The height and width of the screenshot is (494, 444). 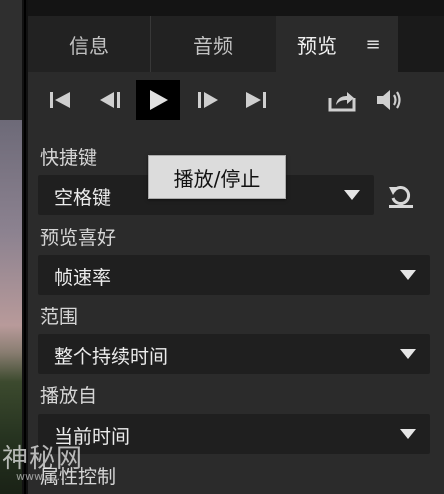 I want to click on play-icon, so click(x=159, y=100).